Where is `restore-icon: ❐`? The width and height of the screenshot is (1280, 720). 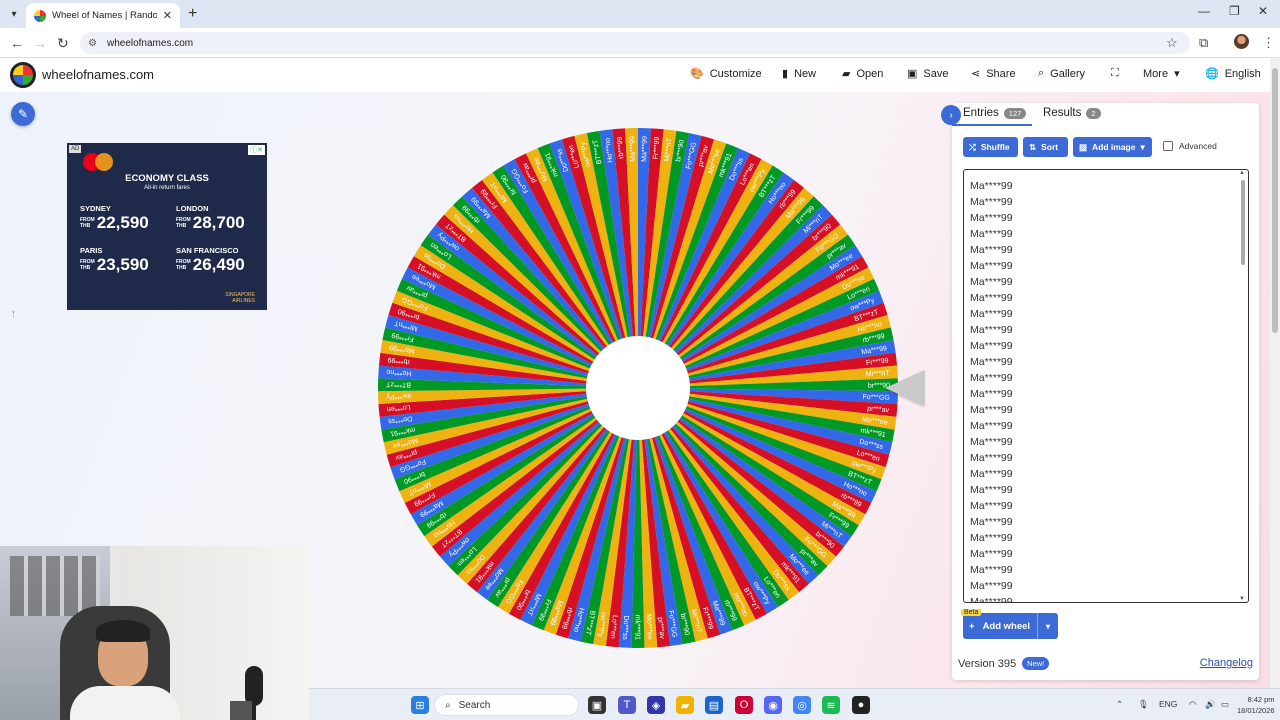 restore-icon: ❐ is located at coordinates (1234, 11).